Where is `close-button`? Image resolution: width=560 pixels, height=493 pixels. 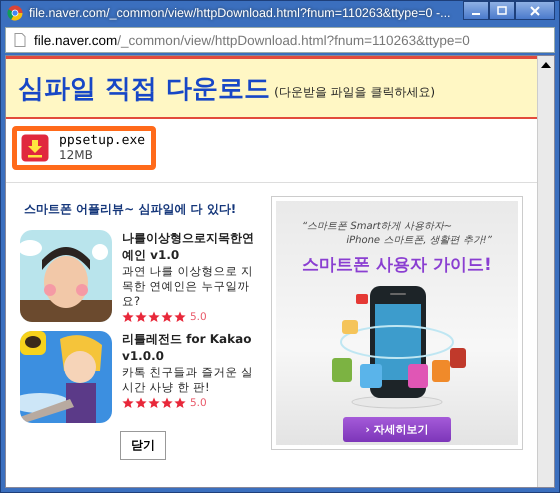 close-button is located at coordinates (535, 10).